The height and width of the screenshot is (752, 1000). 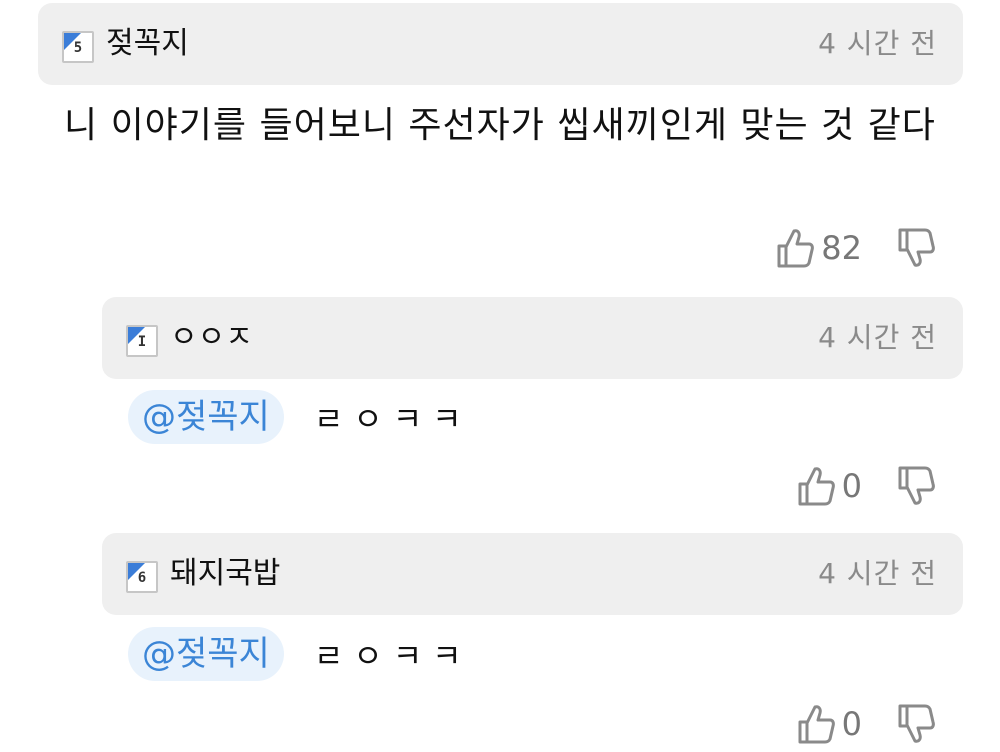 I want to click on username: 돼지국밥, so click(x=225, y=574).